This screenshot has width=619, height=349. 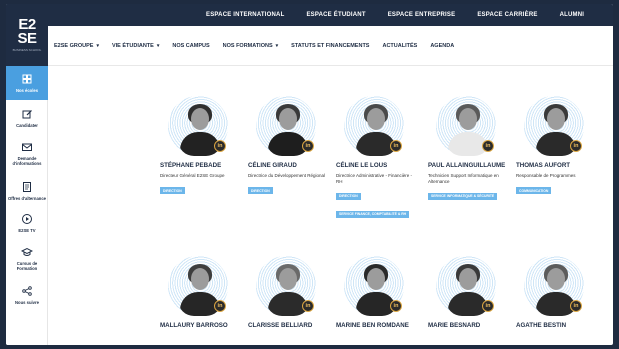 I want to click on top-link-international: ESPACE INTERNATIONAL, so click(x=245, y=15).